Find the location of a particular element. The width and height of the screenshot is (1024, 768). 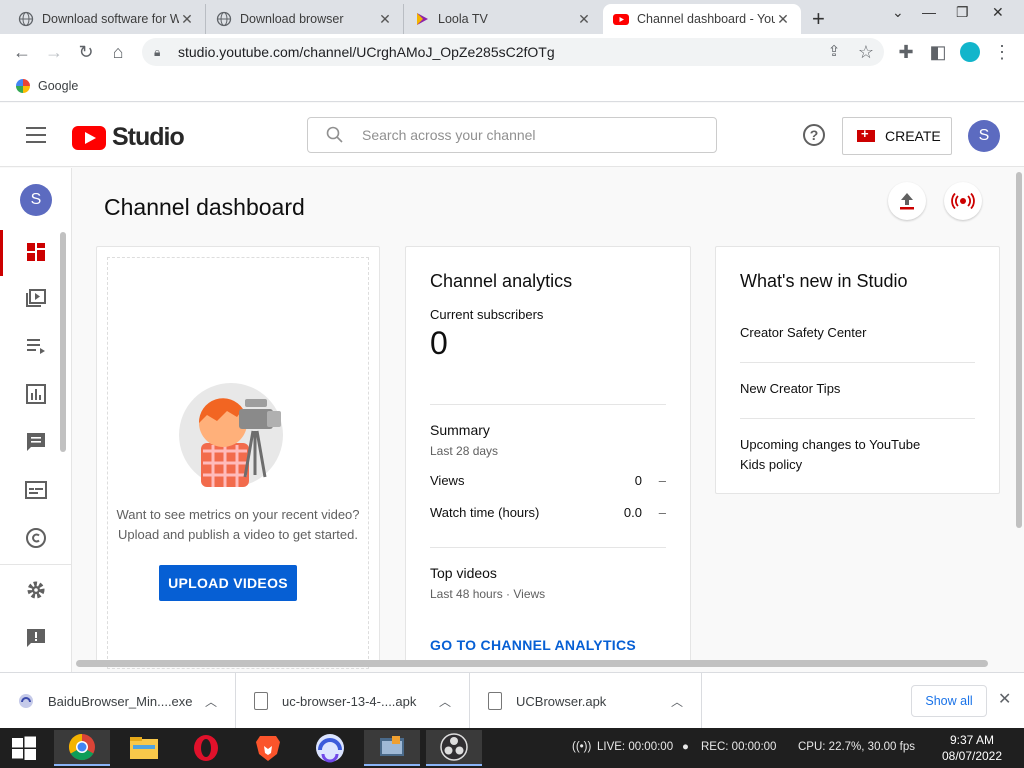

live-broadcast-tray-icon: ((•)) is located at coordinates (582, 747).